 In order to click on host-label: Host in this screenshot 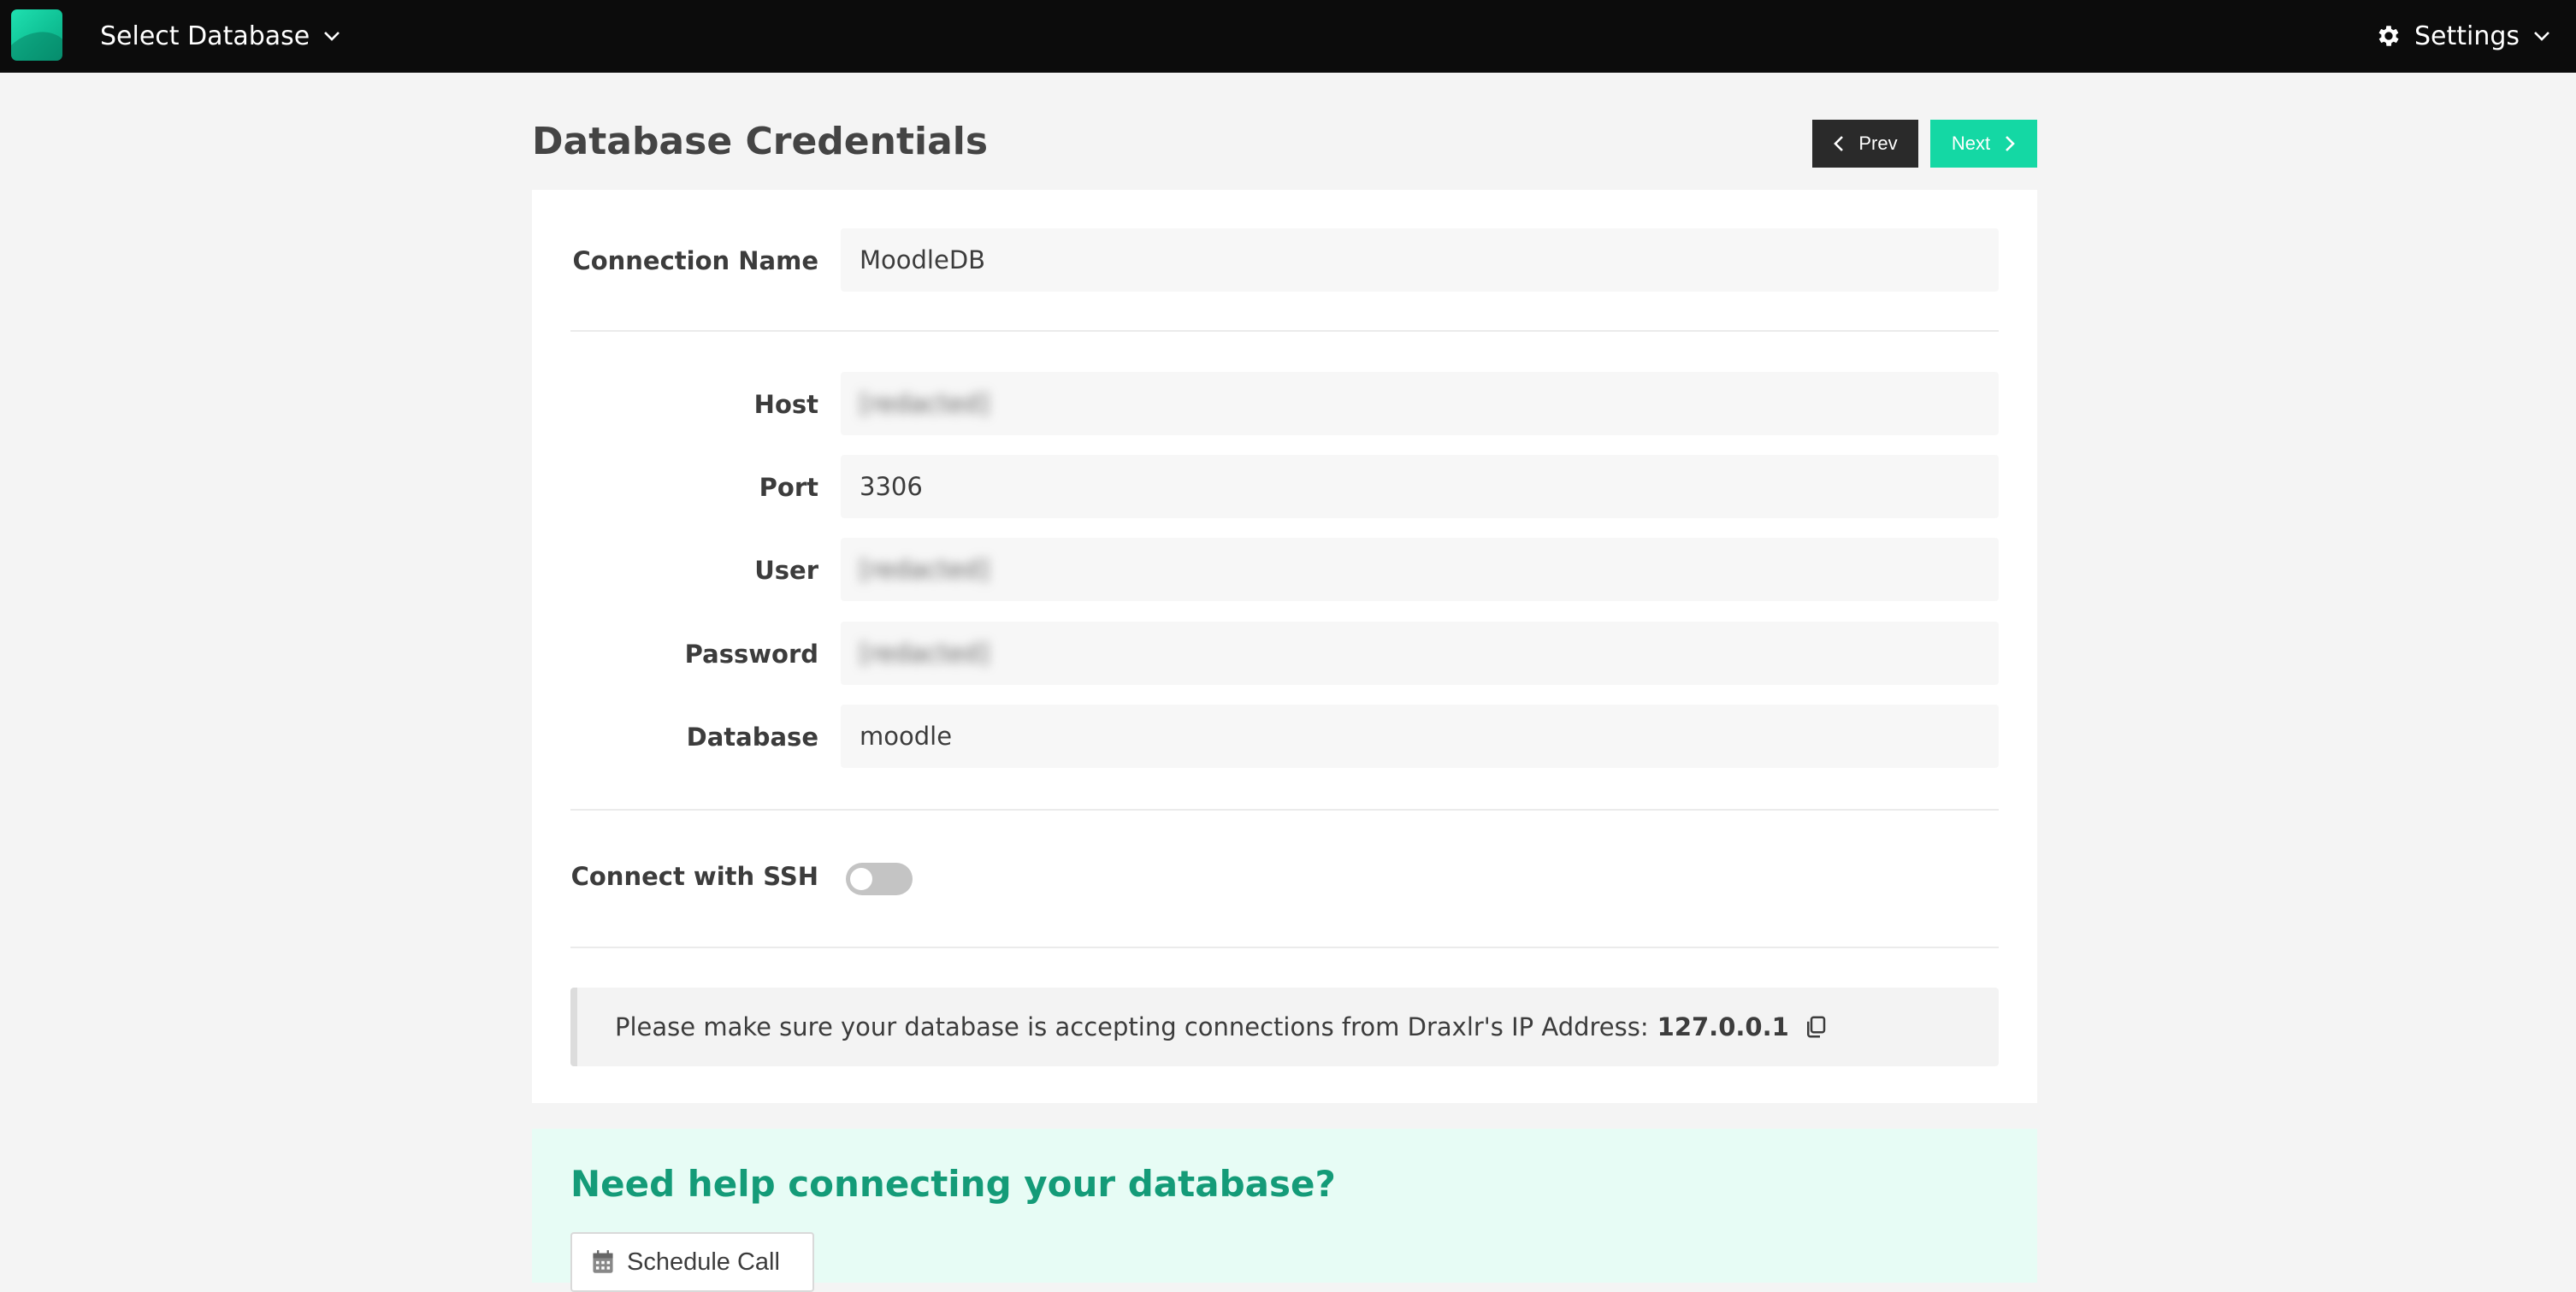, I will do `click(785, 404)`.